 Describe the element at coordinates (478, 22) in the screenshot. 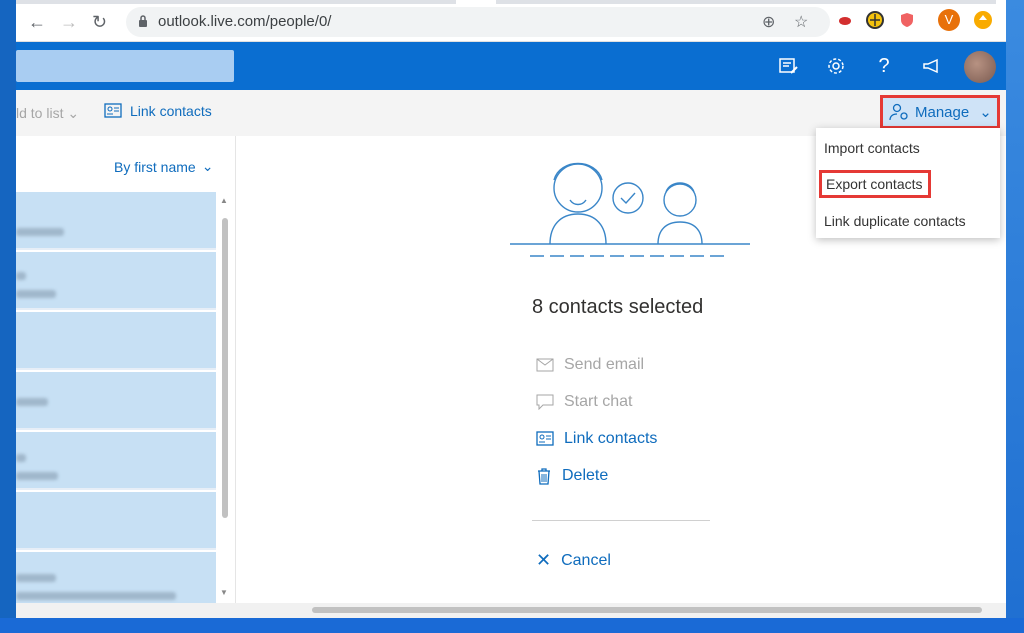

I see `address-bar: outlook.live.com/people/0/ ⊕ ☆` at that location.